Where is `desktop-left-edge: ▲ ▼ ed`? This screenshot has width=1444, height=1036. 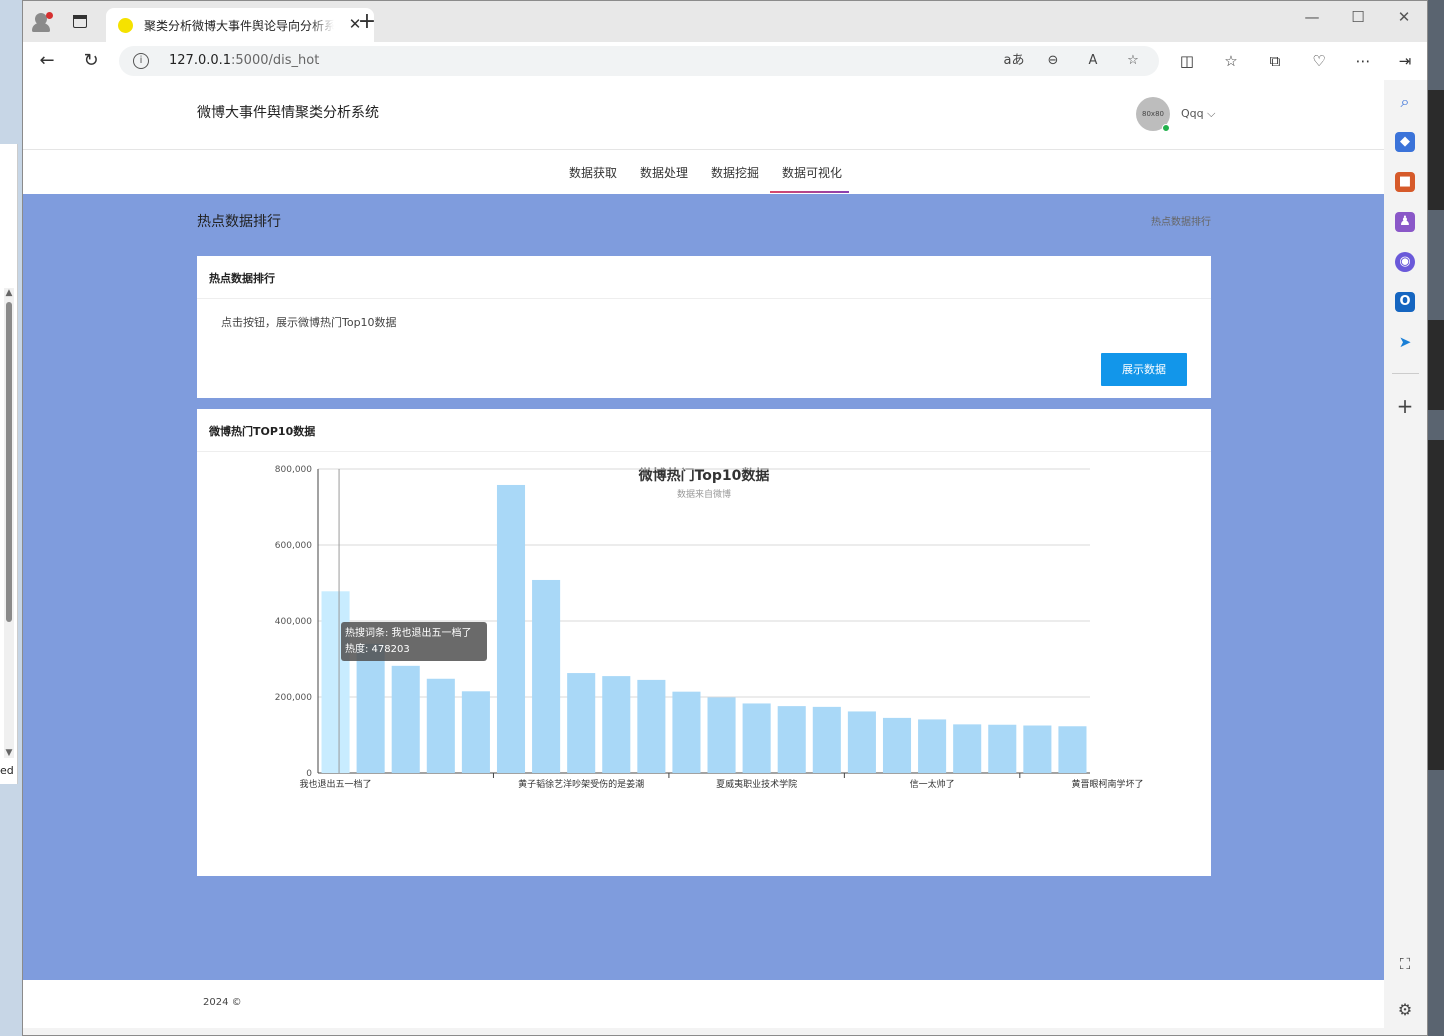
desktop-left-edge: ▲ ▼ ed is located at coordinates (11, 518).